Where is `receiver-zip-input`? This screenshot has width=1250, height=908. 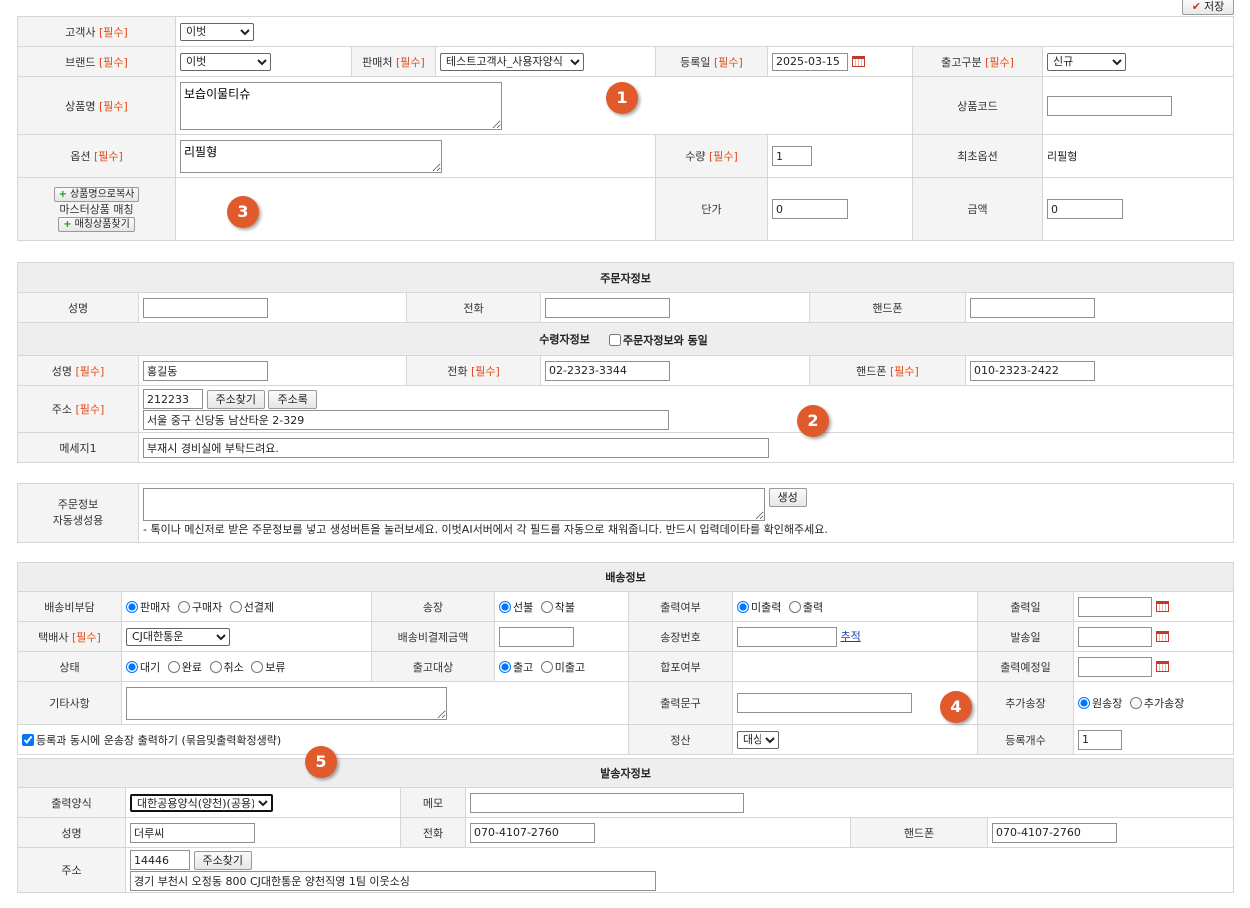
receiver-zip-input is located at coordinates (173, 399).